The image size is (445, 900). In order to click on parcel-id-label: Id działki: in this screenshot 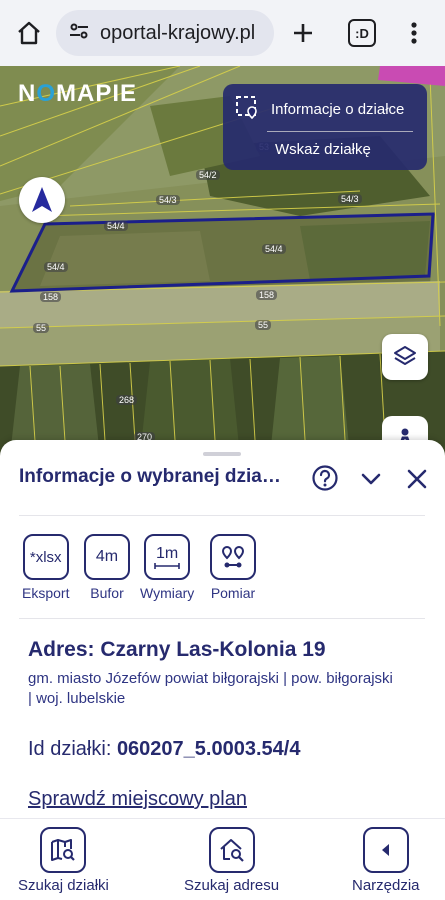, I will do `click(70, 749)`.